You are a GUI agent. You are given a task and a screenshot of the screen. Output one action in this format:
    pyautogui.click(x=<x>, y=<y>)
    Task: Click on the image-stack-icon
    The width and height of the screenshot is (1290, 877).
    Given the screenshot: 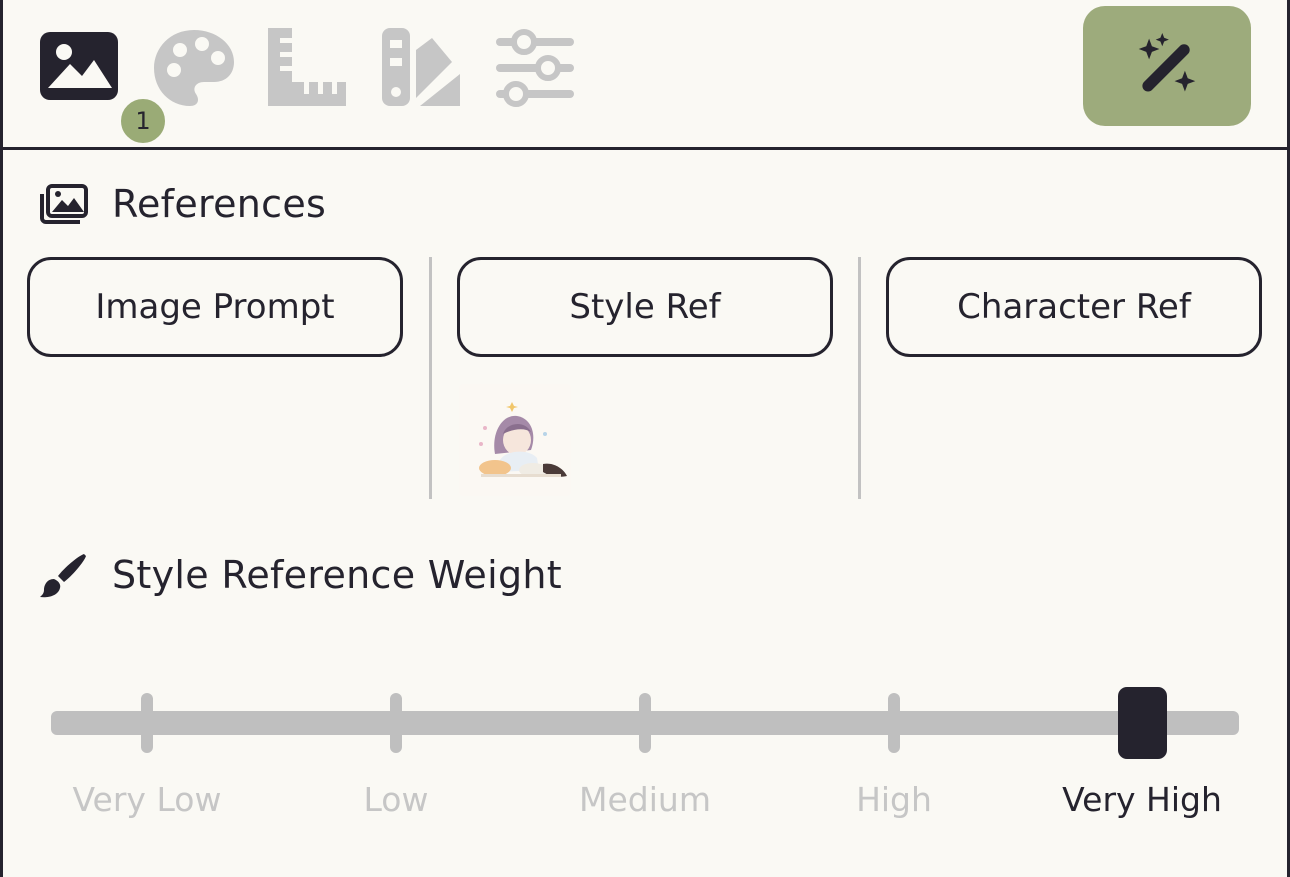 What is the action you would take?
    pyautogui.click(x=64, y=204)
    